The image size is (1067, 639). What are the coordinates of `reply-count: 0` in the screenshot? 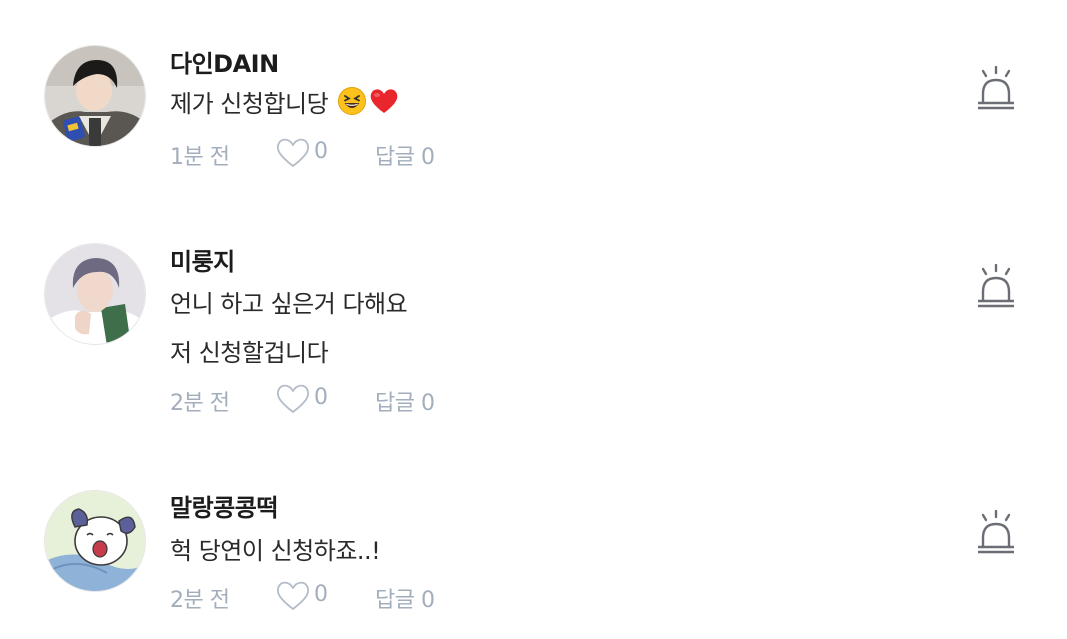 It's located at (427, 600).